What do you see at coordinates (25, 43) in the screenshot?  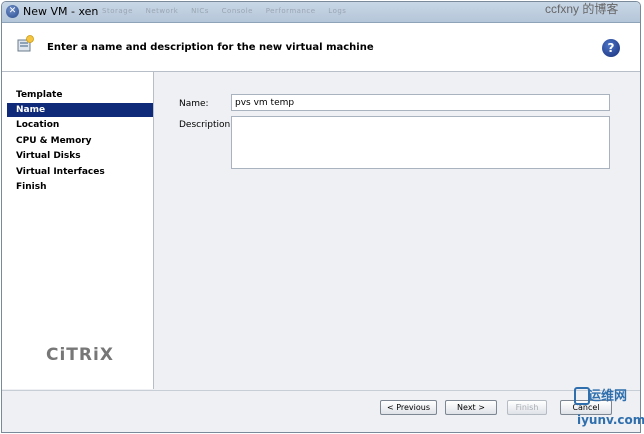 I see `new-vm-icon` at bounding box center [25, 43].